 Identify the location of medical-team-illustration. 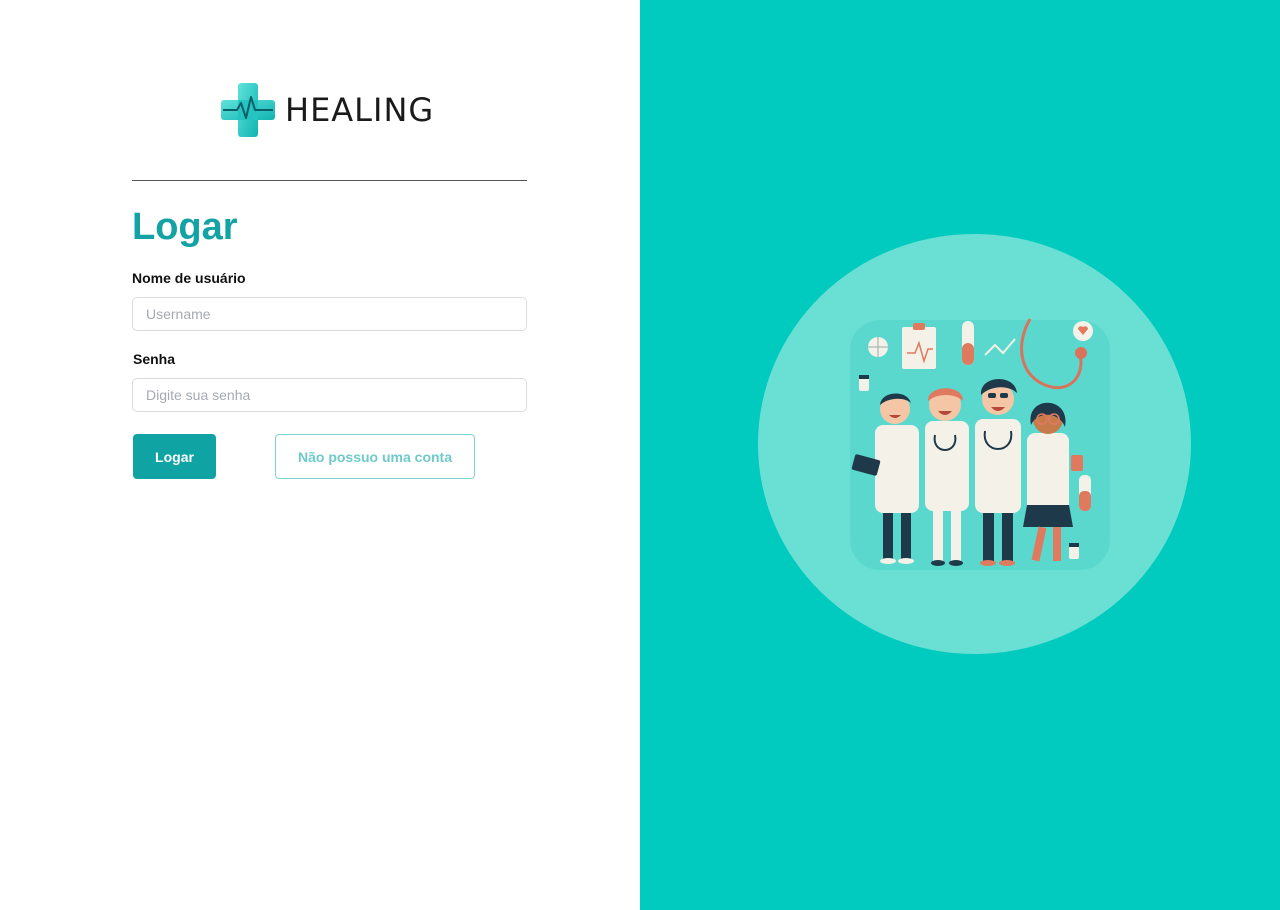
(980, 444).